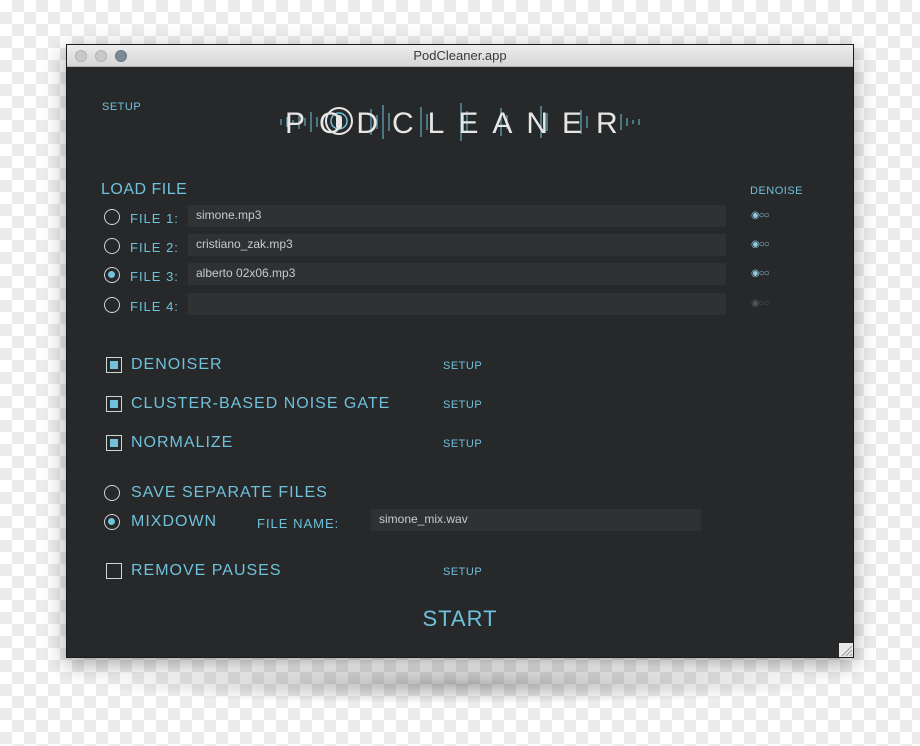  Describe the element at coordinates (177, 364) in the screenshot. I see `denoiser-label: DENOISER` at that location.